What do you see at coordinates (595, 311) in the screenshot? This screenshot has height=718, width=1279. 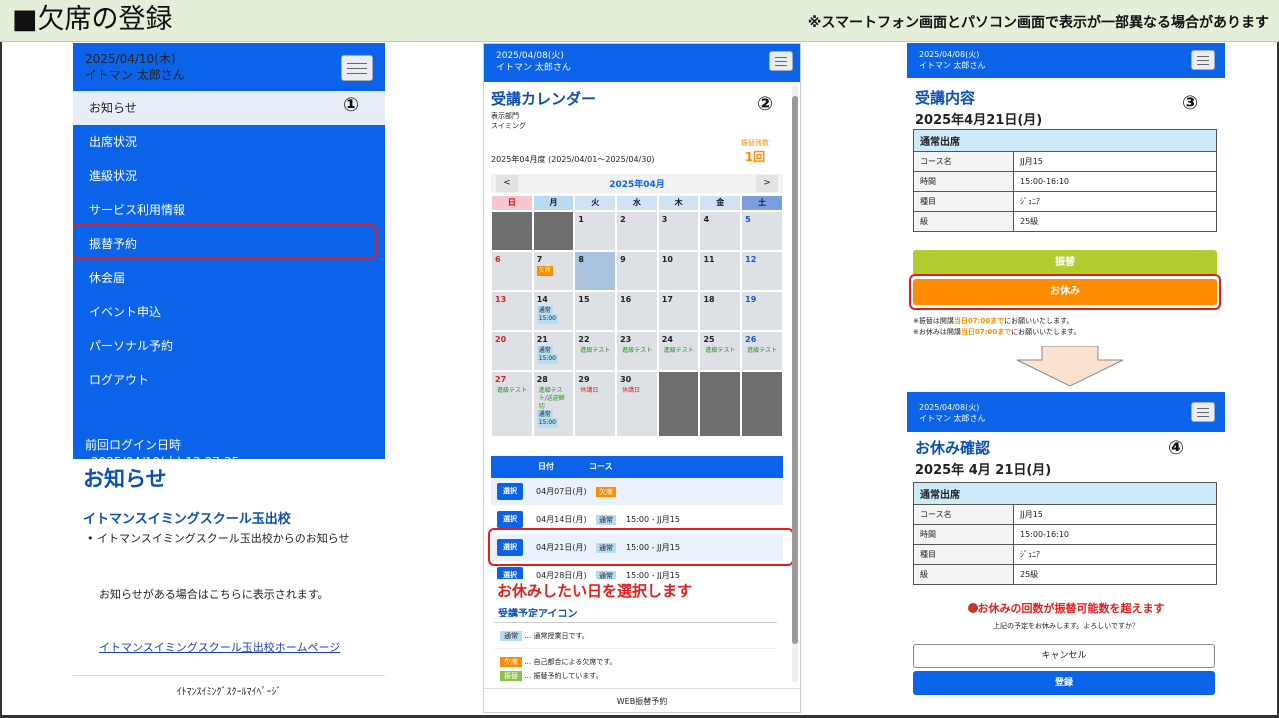 I see `calendar-day: 15` at bounding box center [595, 311].